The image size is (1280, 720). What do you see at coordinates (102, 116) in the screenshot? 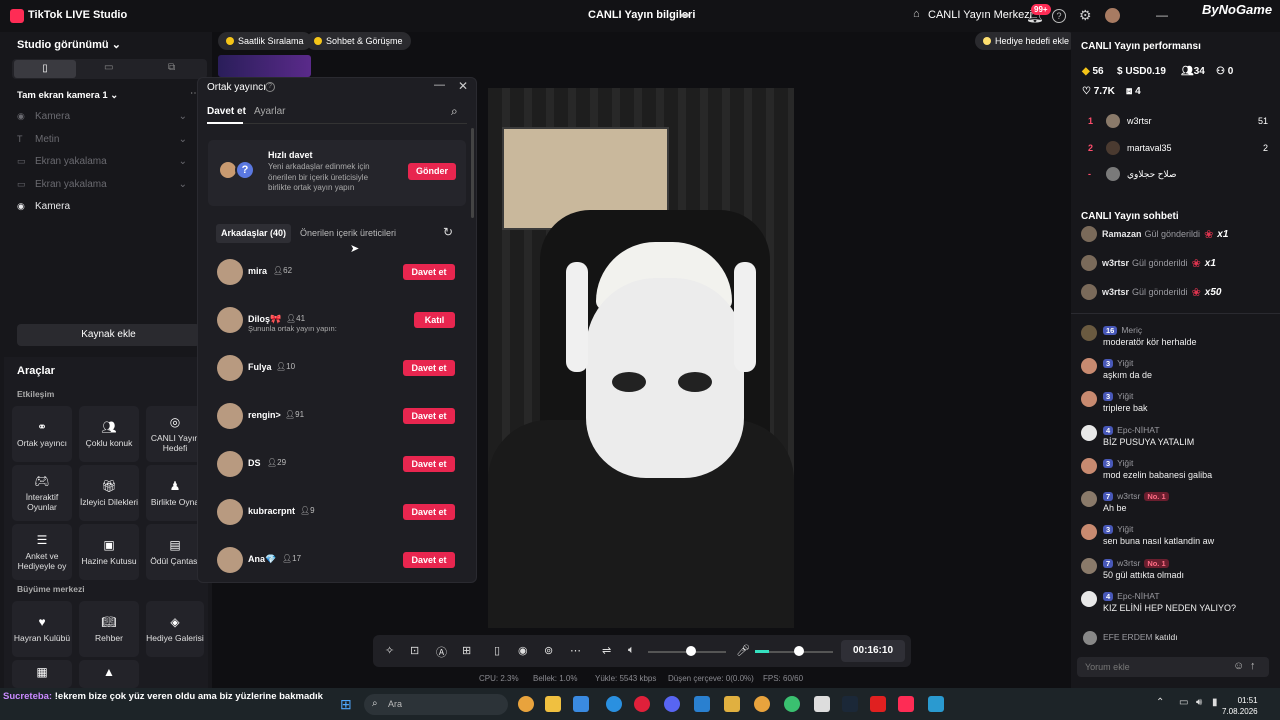
I see `source-item: ◉ Kamera ⌄` at bounding box center [102, 116].